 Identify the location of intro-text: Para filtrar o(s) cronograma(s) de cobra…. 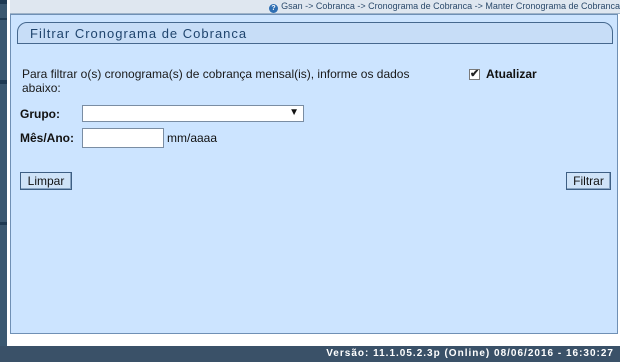
(216, 81).